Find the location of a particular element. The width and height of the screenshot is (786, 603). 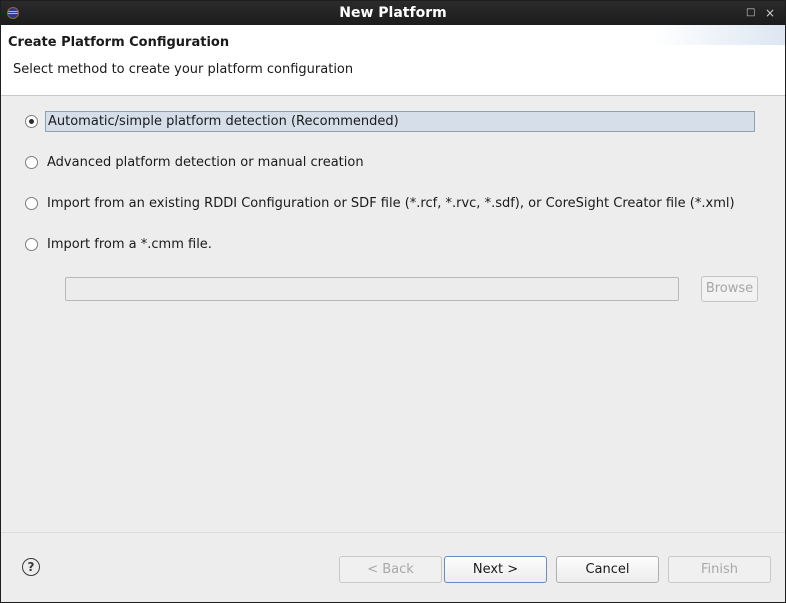

close-icon: × is located at coordinates (770, 13).